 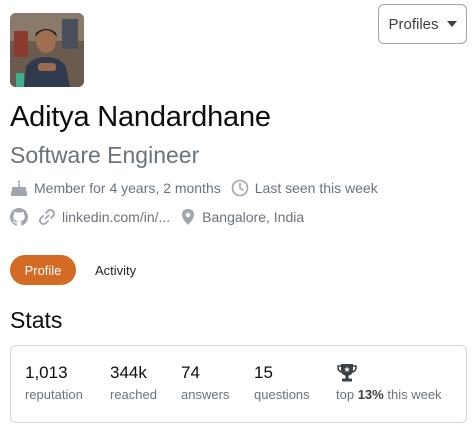 What do you see at coordinates (36, 320) in the screenshot?
I see `stats-heading: Stats` at bounding box center [36, 320].